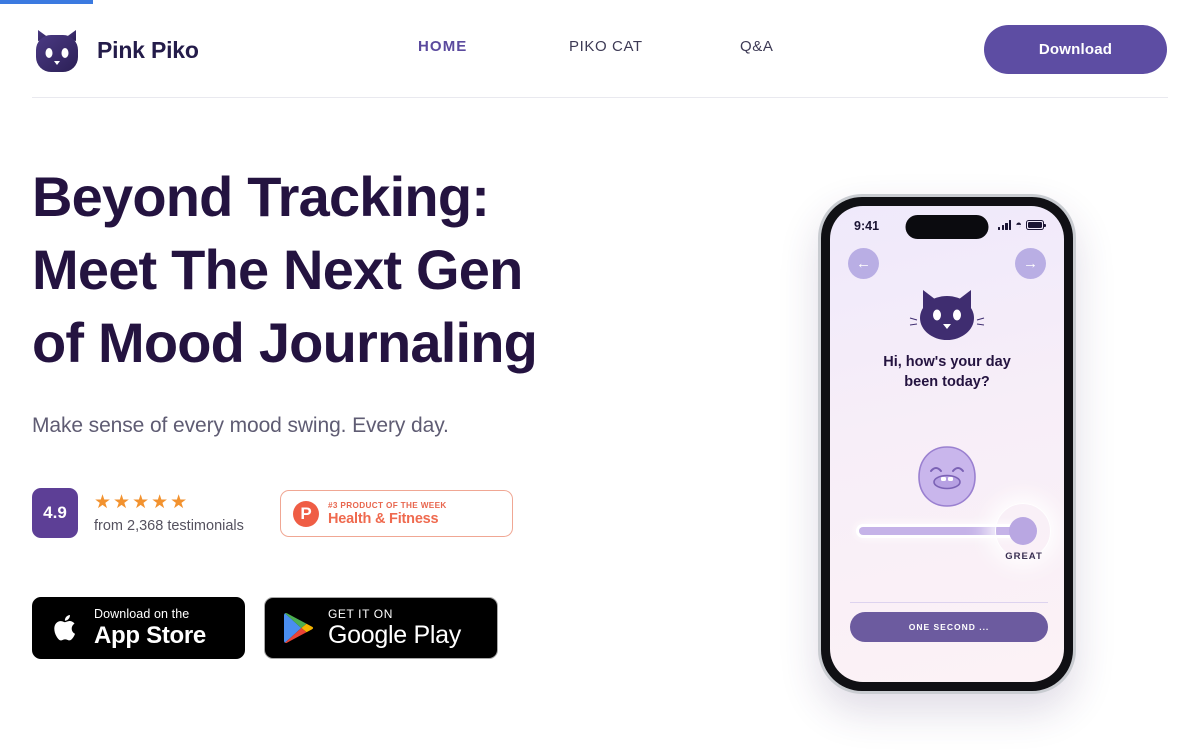 This screenshot has width=1200, height=750. What do you see at coordinates (360, 614) in the screenshot?
I see `google-play-small-text: GET IT ON` at bounding box center [360, 614].